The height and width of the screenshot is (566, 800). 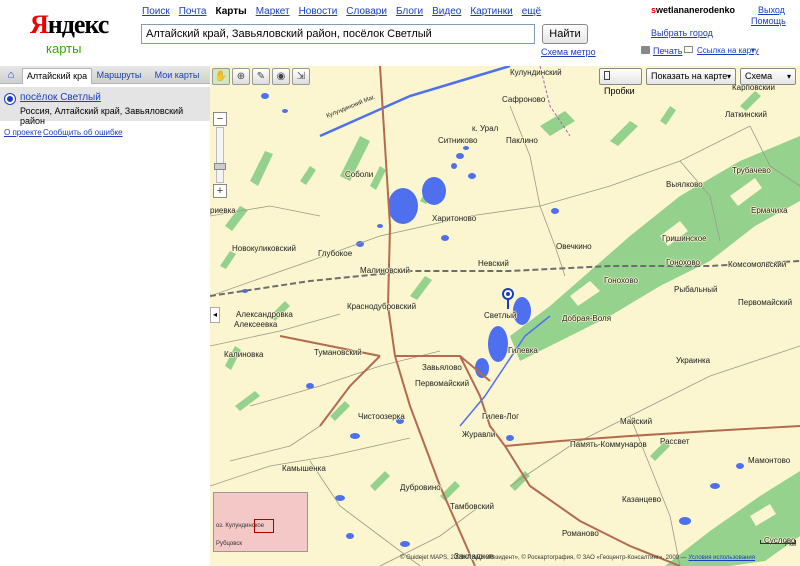 I want to click on search-input, so click(x=338, y=34).